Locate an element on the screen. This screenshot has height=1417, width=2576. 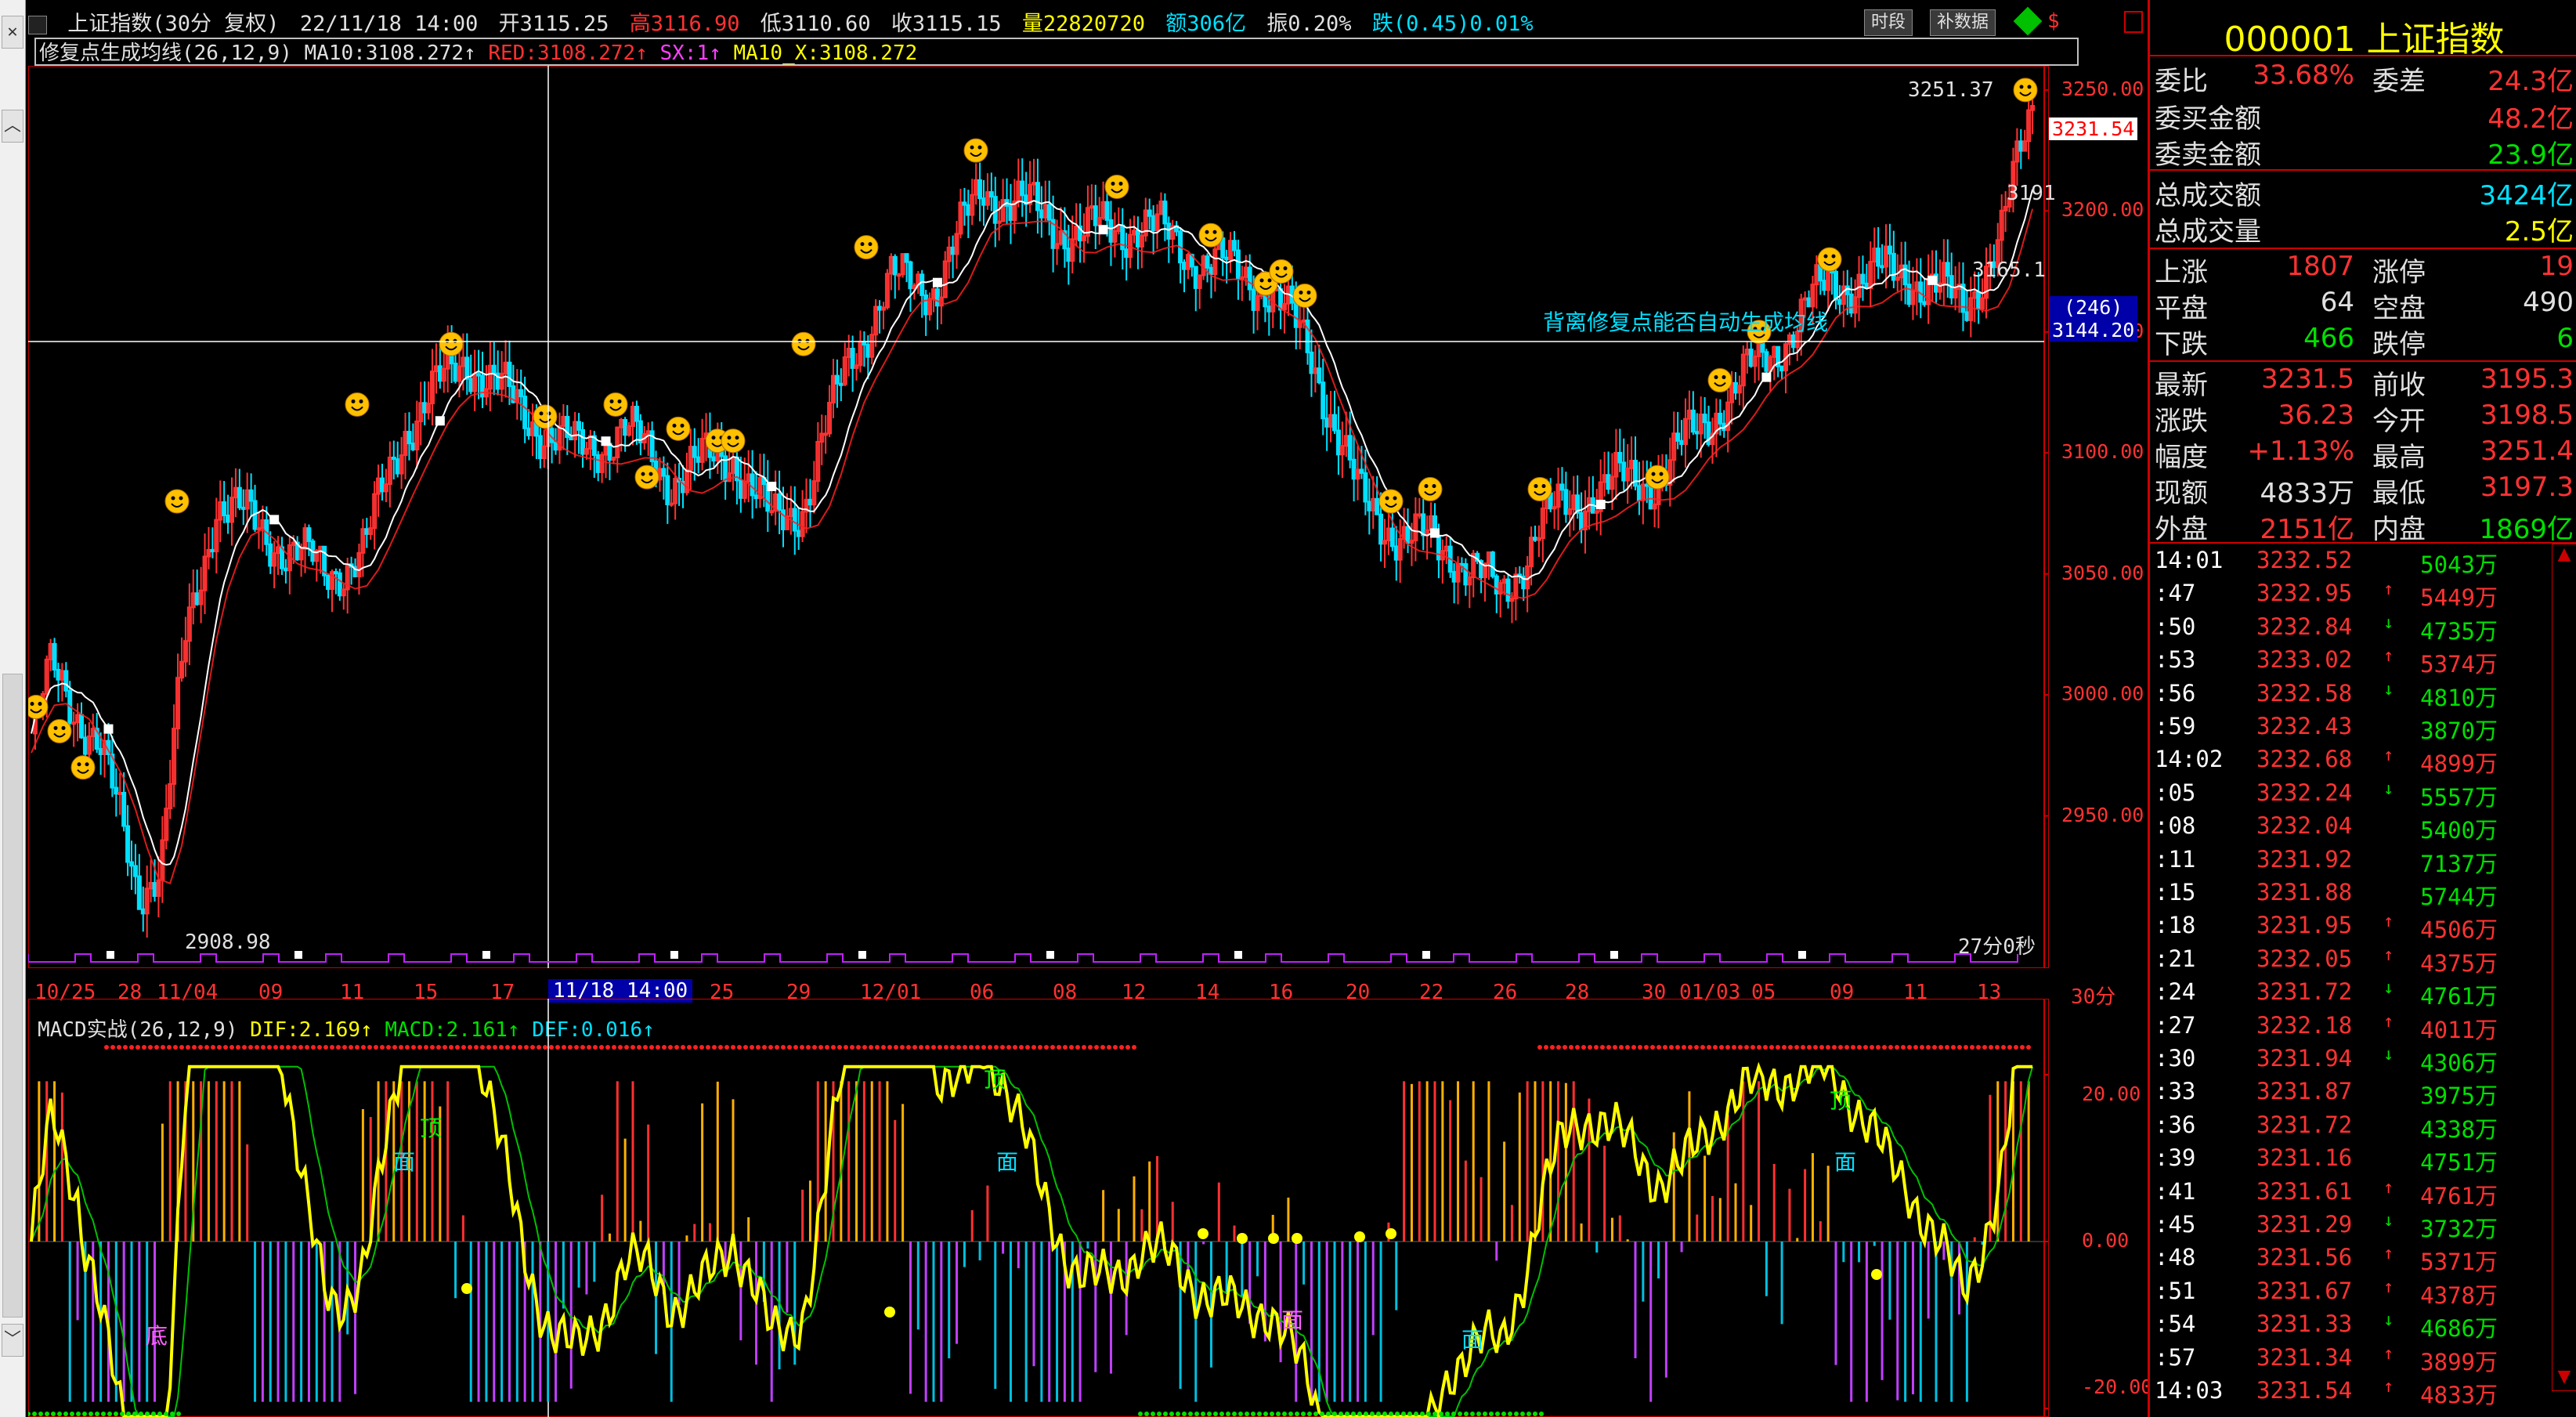
change-value: 跌(0.45)0.01% is located at coordinates (1452, 24).